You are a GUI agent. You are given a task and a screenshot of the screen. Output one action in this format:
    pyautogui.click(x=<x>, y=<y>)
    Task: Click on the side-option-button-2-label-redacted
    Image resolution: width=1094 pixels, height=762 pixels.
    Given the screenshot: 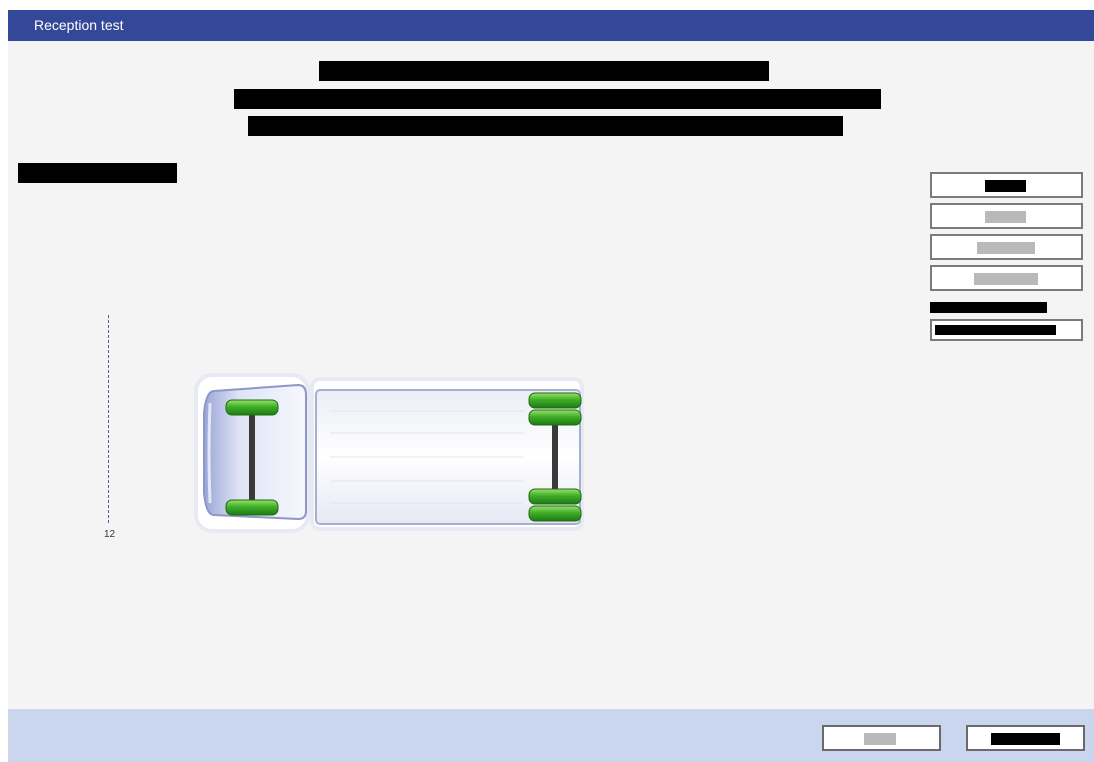 What is the action you would take?
    pyautogui.click(x=1005, y=217)
    